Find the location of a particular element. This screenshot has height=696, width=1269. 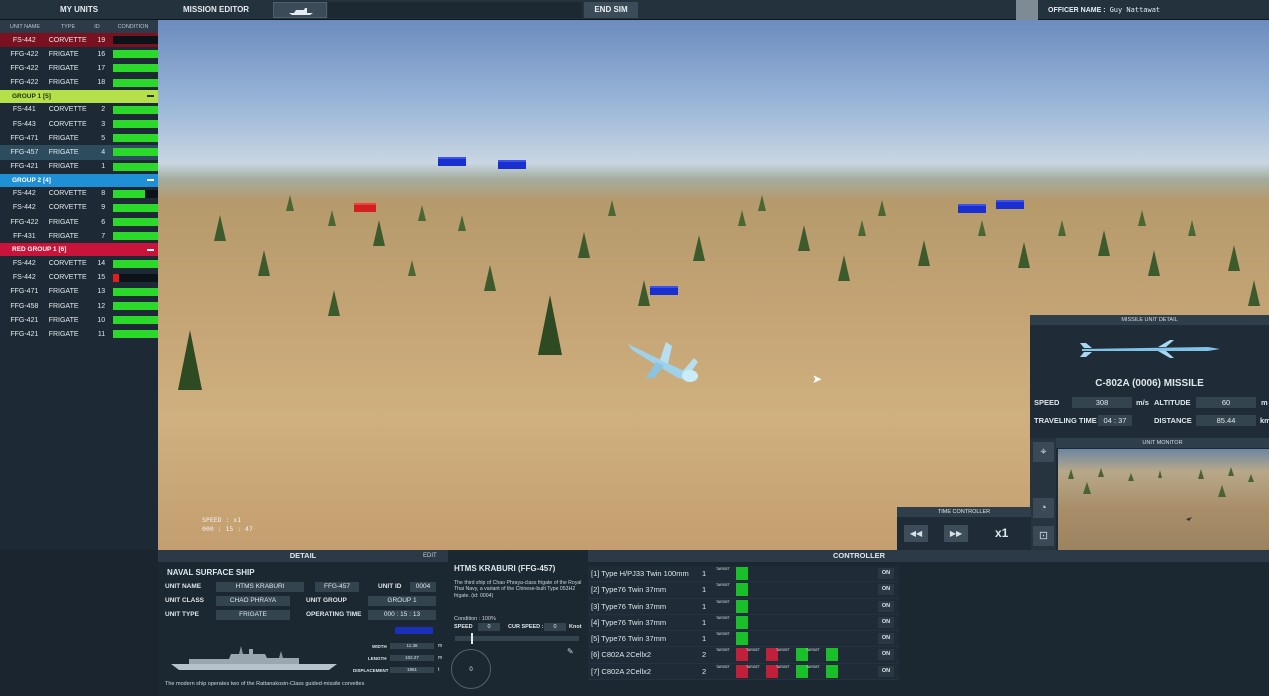

group-header: RED GROUP 1 [6] is located at coordinates (79, 250).